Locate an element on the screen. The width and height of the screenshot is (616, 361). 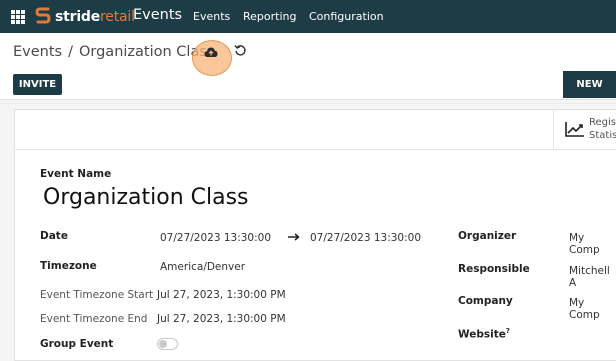
new-button: NEW is located at coordinates (589, 84).